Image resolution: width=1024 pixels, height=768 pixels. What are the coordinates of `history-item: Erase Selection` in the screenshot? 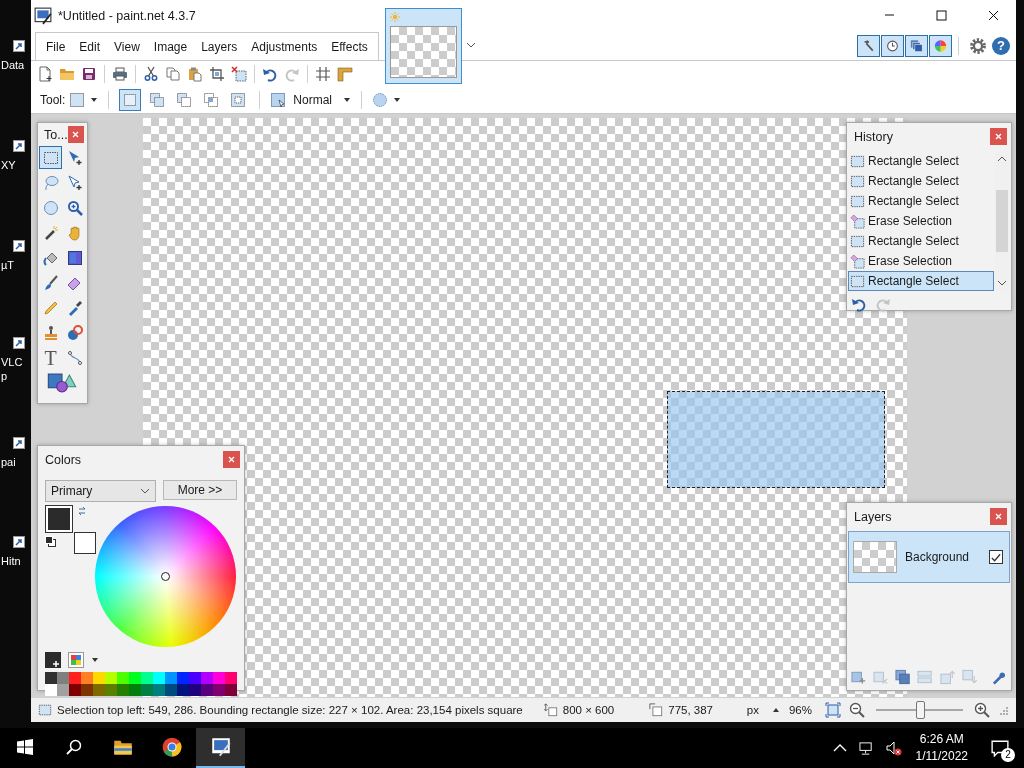 It's located at (921, 221).